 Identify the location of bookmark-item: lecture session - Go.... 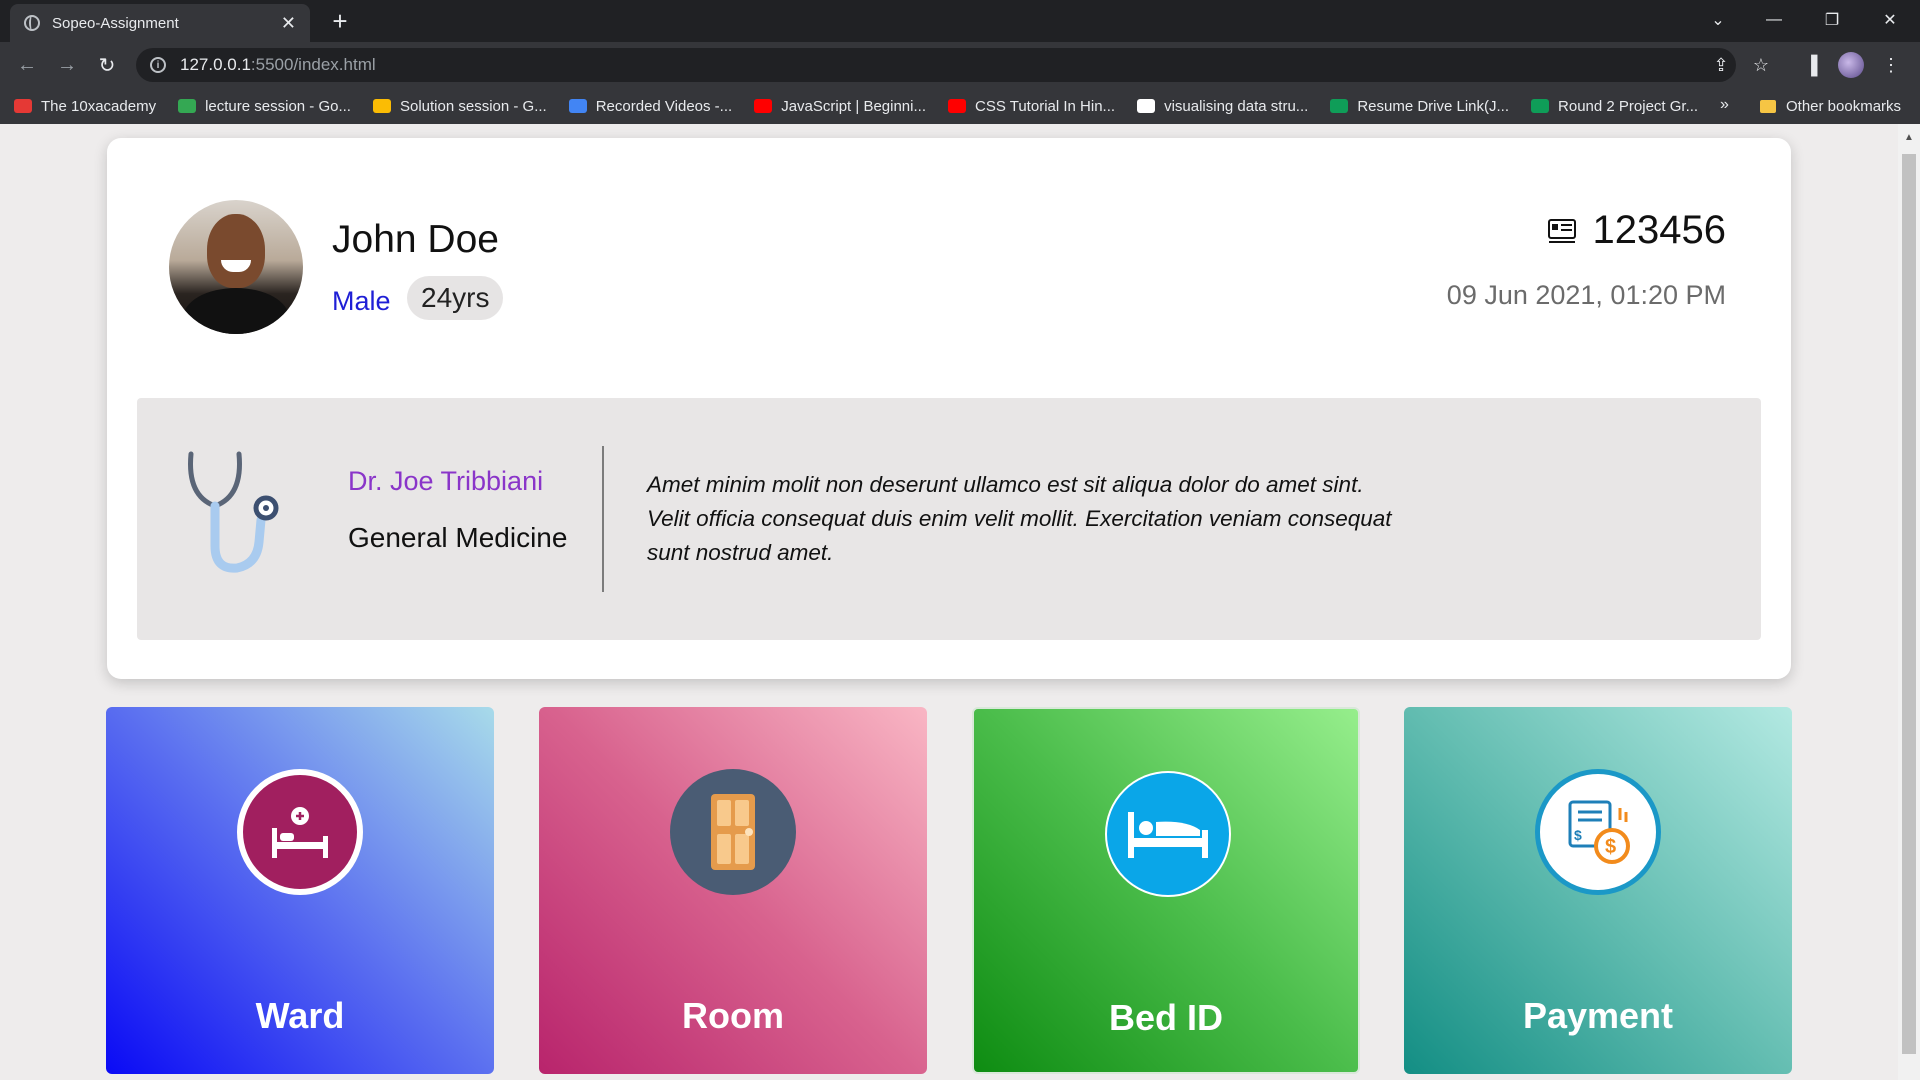
(264, 106).